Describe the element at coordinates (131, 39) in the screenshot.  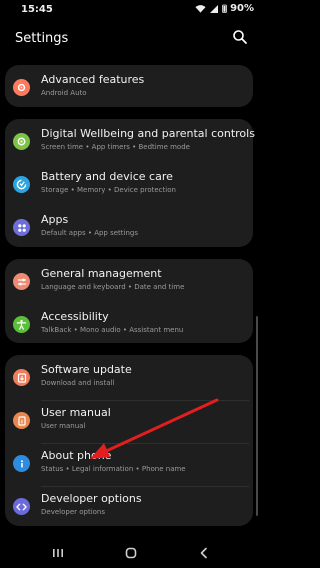
I see `header: Settings` at that location.